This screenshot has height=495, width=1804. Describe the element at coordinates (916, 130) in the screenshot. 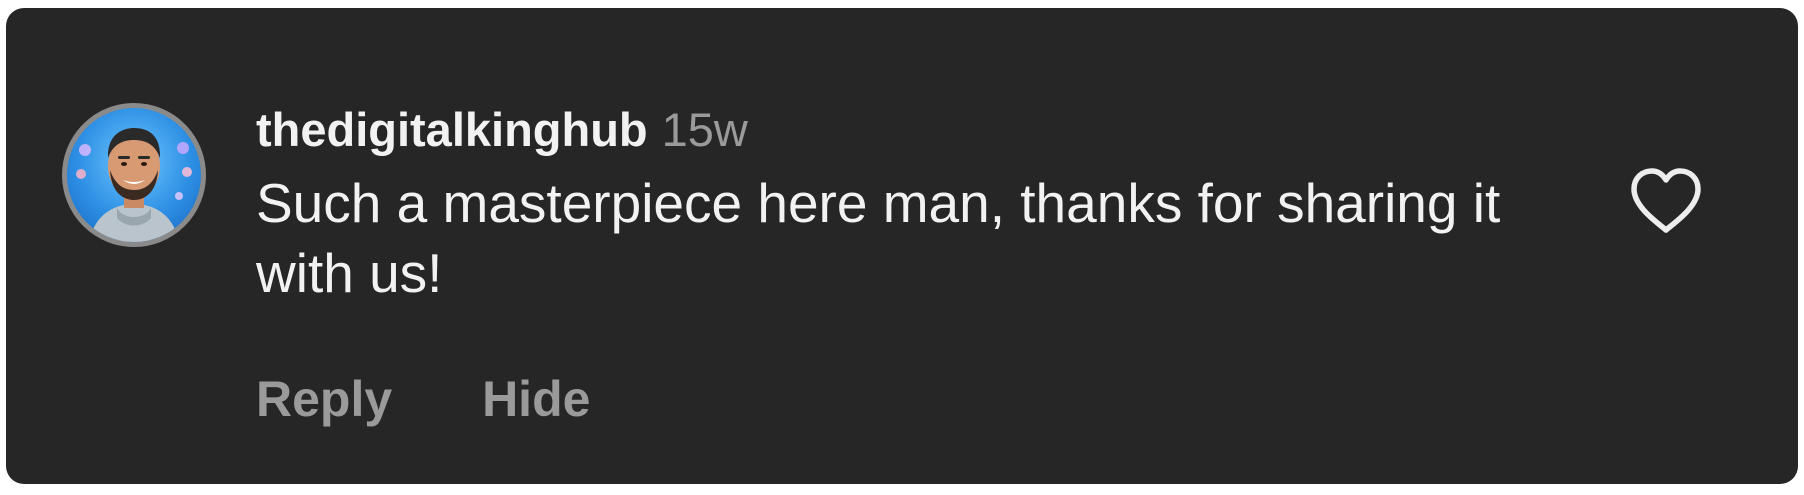

I see `comment-meta: thedigitalkinghub 15w` at that location.